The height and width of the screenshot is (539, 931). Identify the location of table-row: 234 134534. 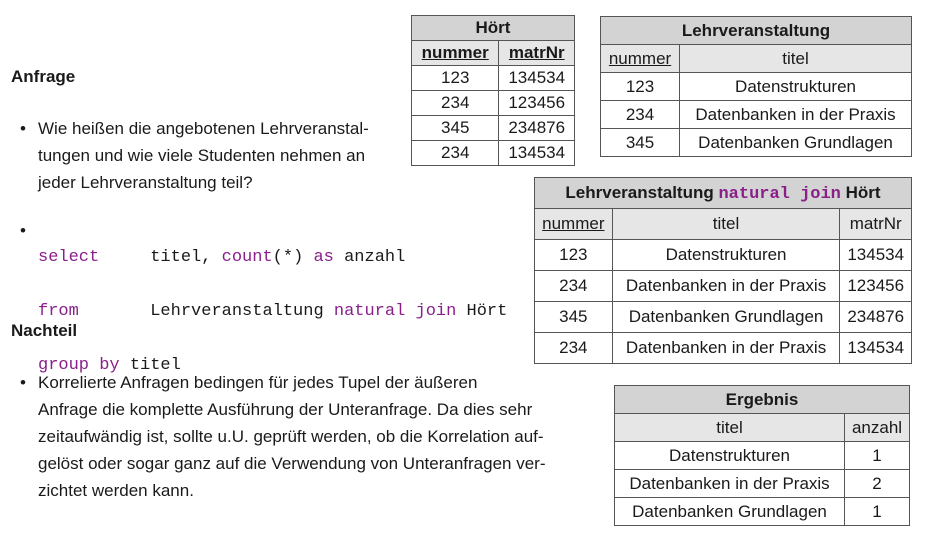
(492, 153).